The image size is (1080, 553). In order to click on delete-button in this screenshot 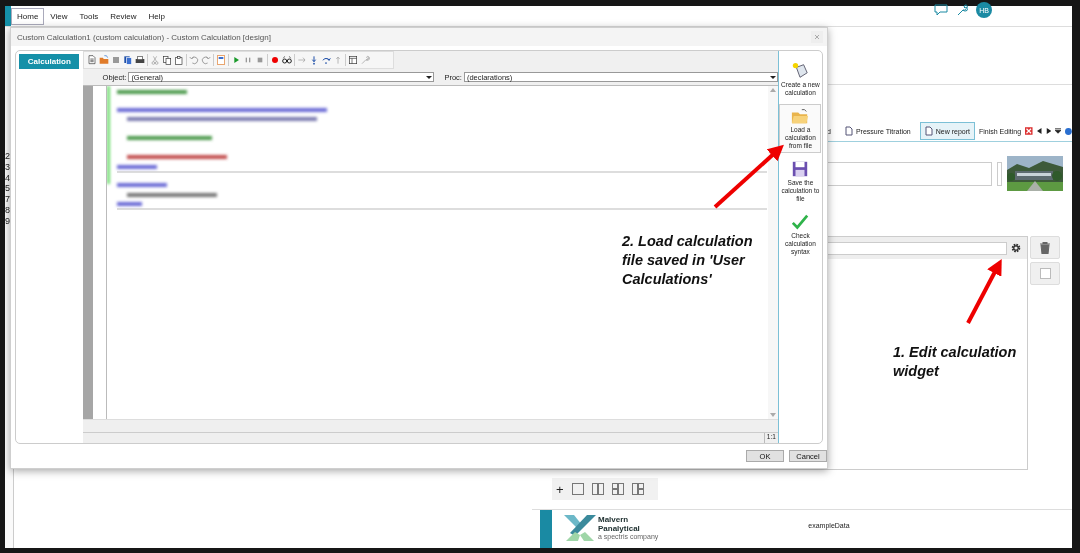, I will do `click(1045, 247)`.